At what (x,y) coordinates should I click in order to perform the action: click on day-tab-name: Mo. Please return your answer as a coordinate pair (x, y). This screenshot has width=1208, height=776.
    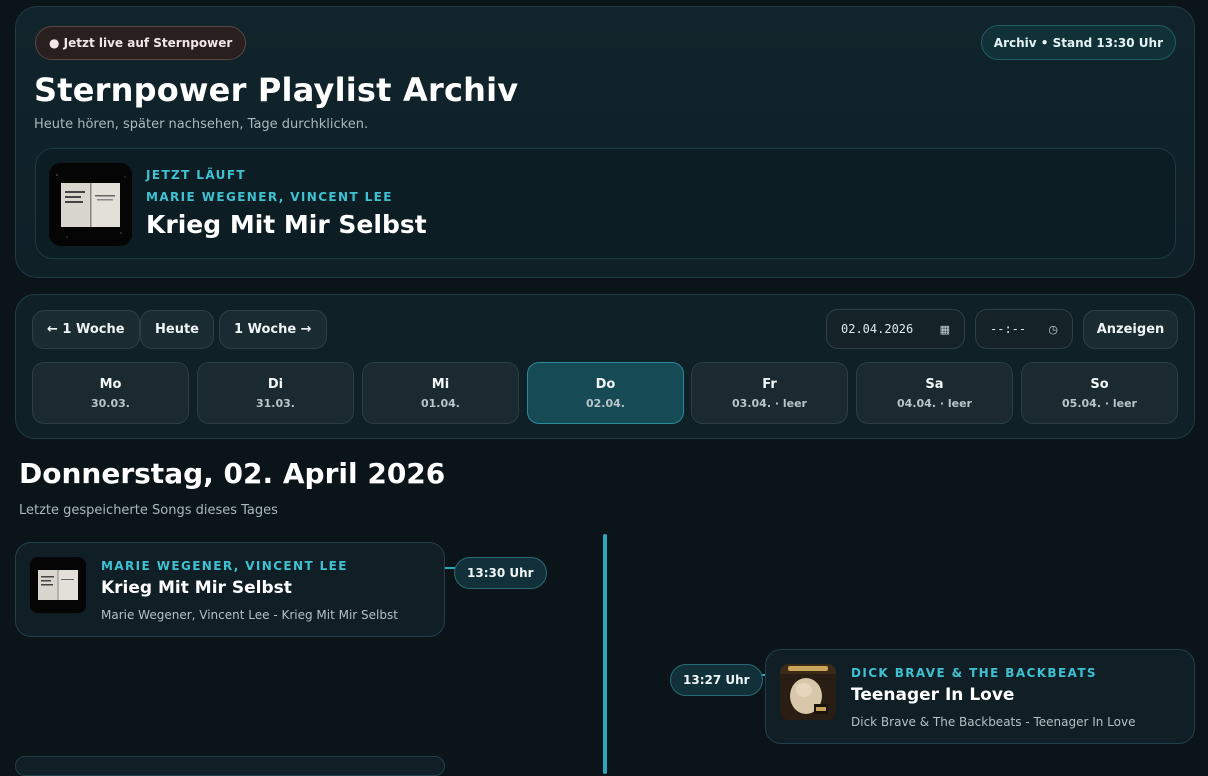
    Looking at the image, I should click on (110, 384).